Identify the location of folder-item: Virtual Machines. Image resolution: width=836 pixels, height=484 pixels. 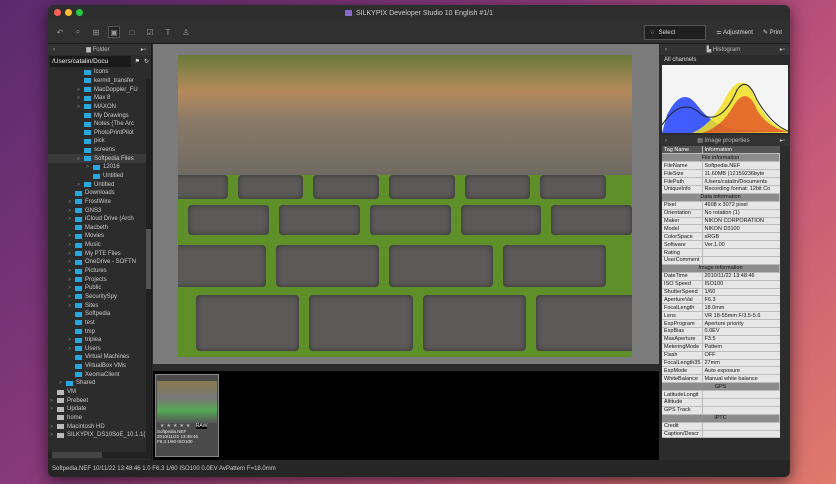
(99, 357).